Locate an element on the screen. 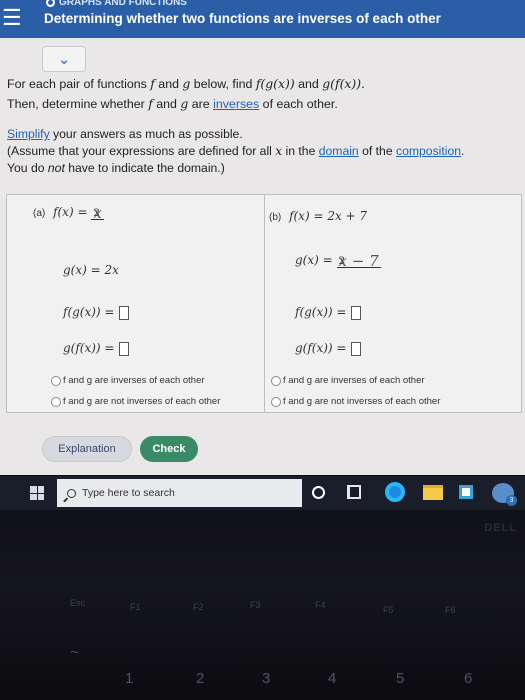 The height and width of the screenshot is (700, 525). search-icon is located at coordinates (71, 493).